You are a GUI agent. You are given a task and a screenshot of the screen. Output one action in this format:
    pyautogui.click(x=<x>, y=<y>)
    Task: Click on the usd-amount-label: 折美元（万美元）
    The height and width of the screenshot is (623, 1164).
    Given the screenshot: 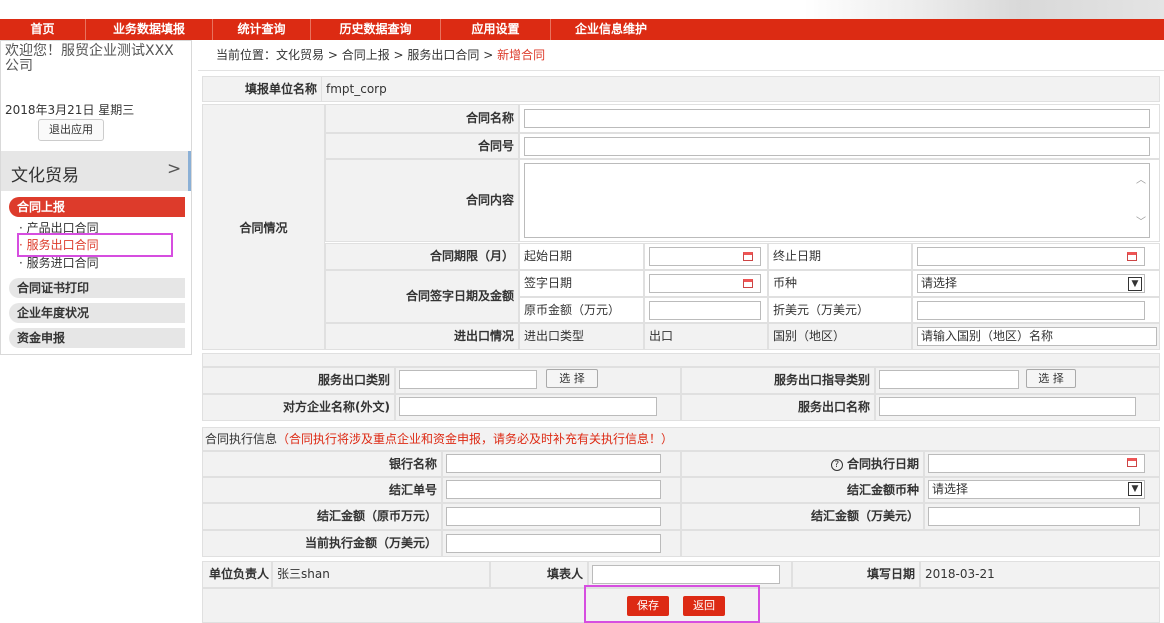 What is the action you would take?
    pyautogui.click(x=840, y=310)
    